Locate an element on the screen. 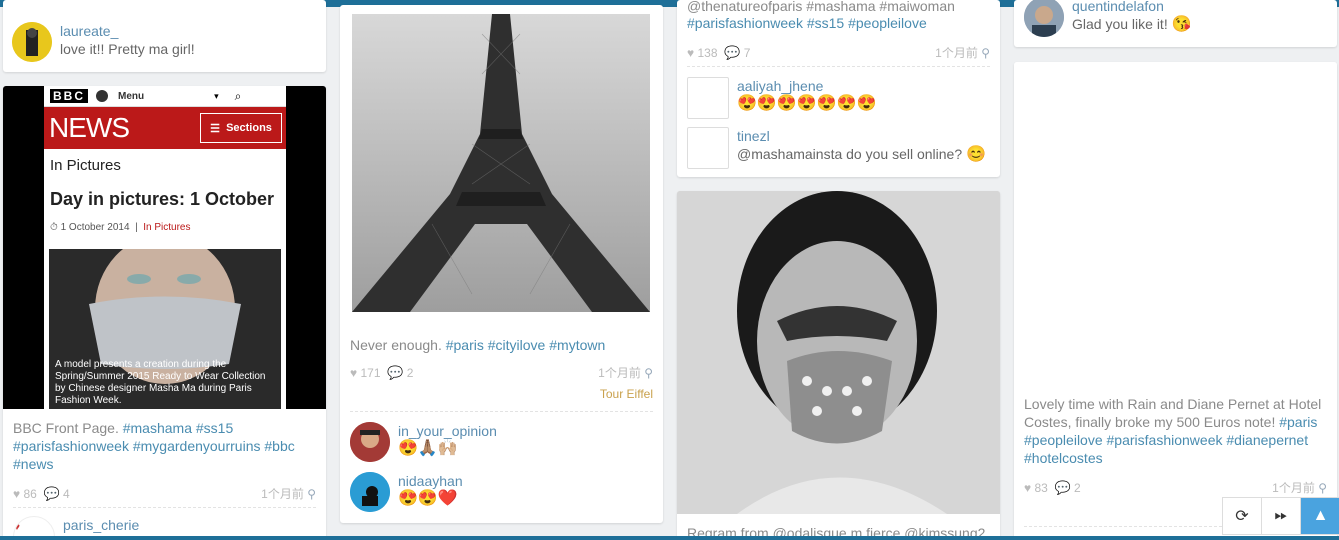 The image size is (1339, 540). like-count: 171 is located at coordinates (370, 372).